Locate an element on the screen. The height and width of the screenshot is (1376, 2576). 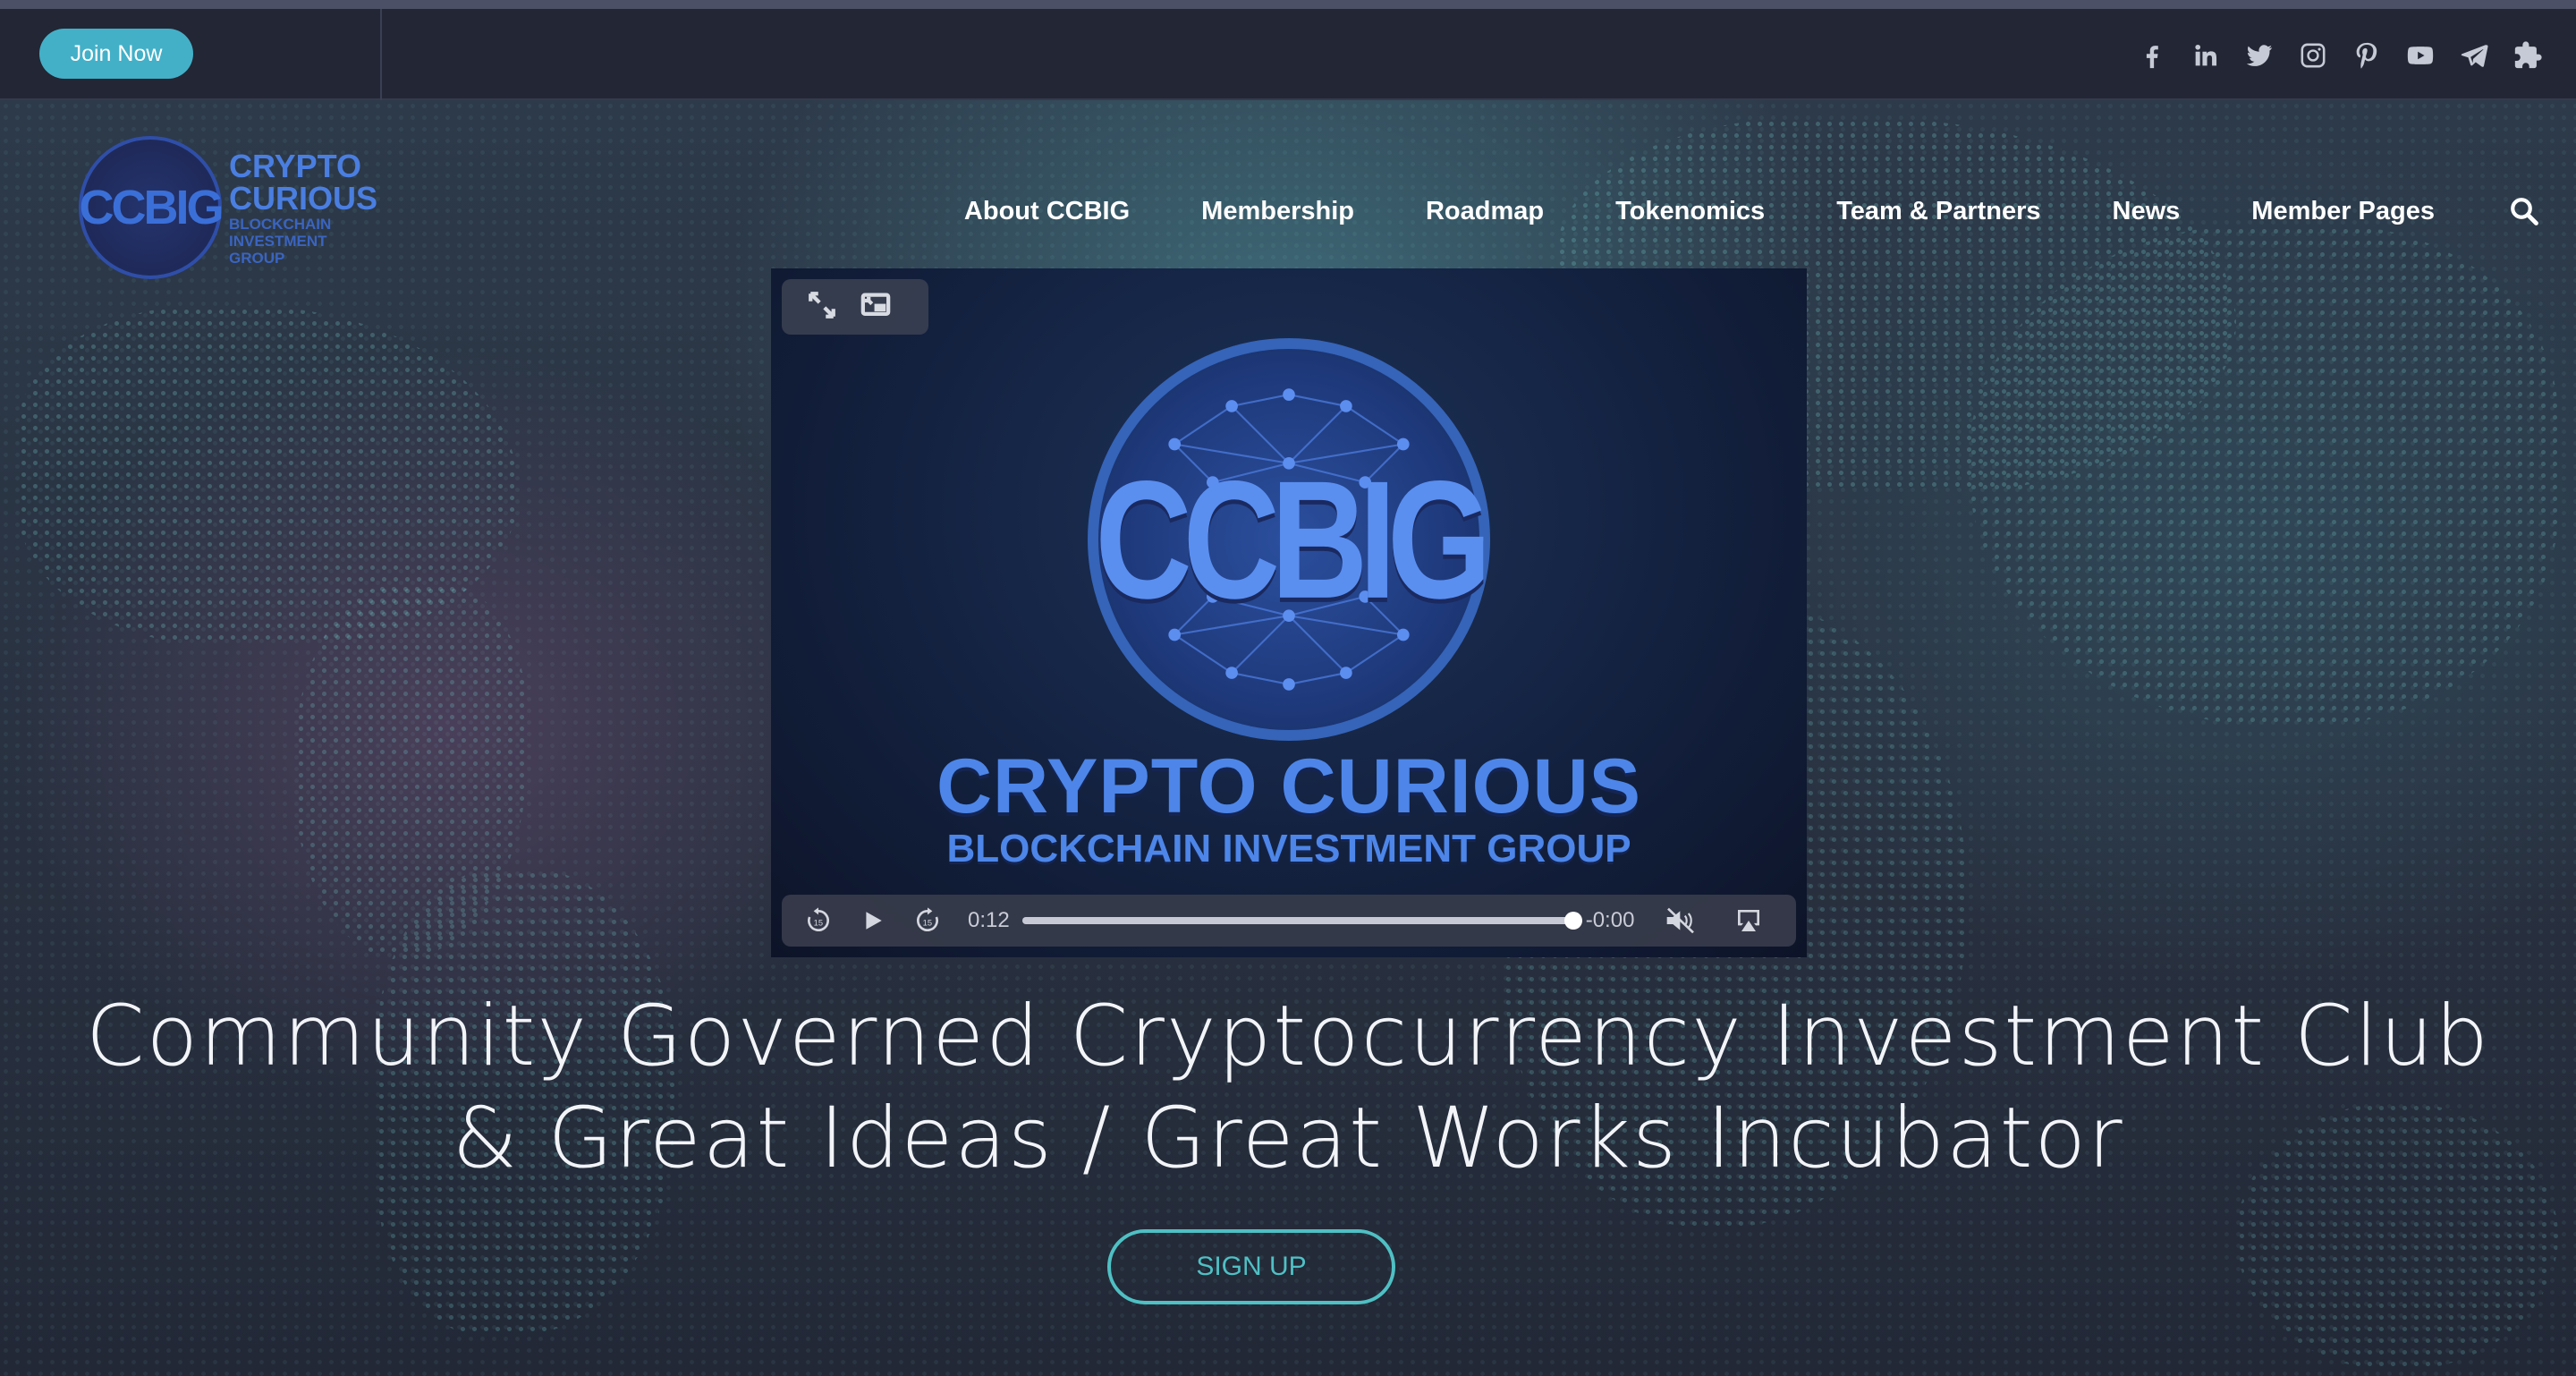
video-subtitle-text: BLOCKCHAIN INVESTMENT GROUP is located at coordinates (1288, 849).